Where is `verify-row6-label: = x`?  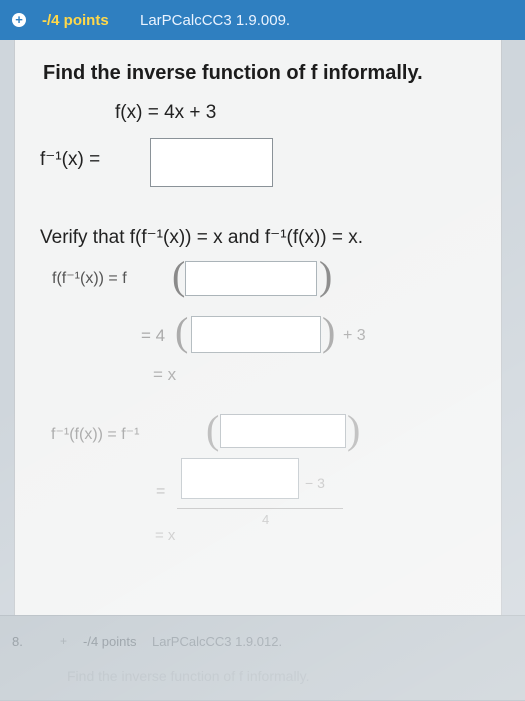
verify-row6-label: = x is located at coordinates (165, 535).